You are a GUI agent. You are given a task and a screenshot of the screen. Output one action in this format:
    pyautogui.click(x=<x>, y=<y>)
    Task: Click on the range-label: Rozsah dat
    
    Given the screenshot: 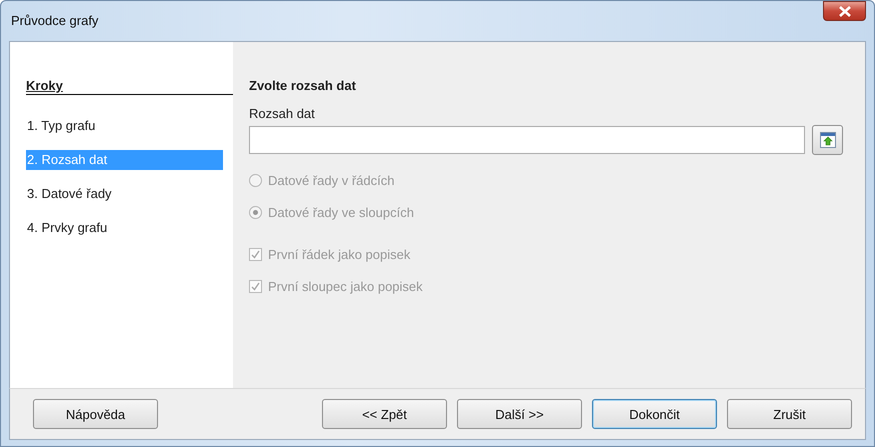 What is the action you would take?
    pyautogui.click(x=282, y=113)
    